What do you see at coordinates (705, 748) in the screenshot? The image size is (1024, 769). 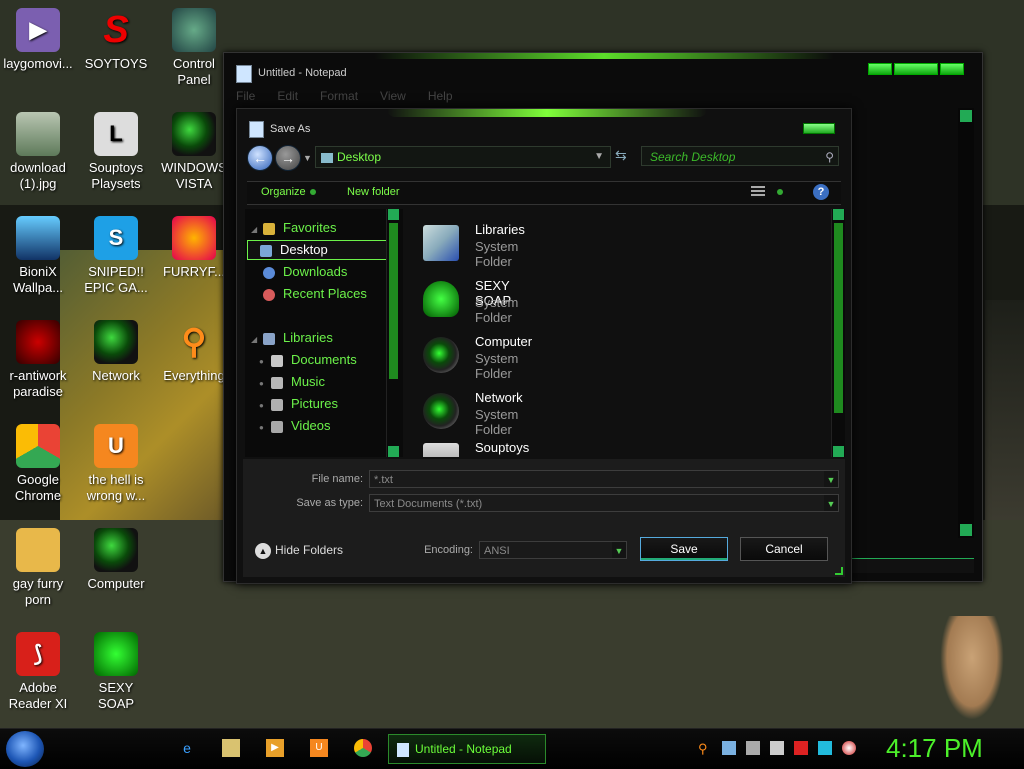 I see `everything-tray-icon: ⚲` at bounding box center [705, 748].